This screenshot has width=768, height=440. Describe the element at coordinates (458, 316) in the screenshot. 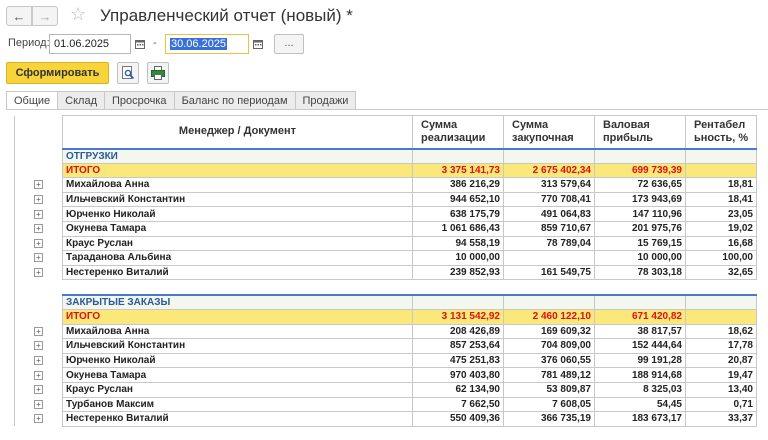

I see `total-sales: 3 131 542,92` at that location.